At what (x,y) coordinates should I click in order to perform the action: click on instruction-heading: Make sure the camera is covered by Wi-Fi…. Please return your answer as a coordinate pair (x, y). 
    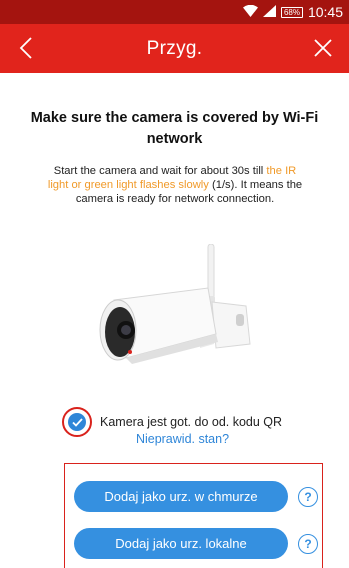
    Looking at the image, I should click on (174, 128).